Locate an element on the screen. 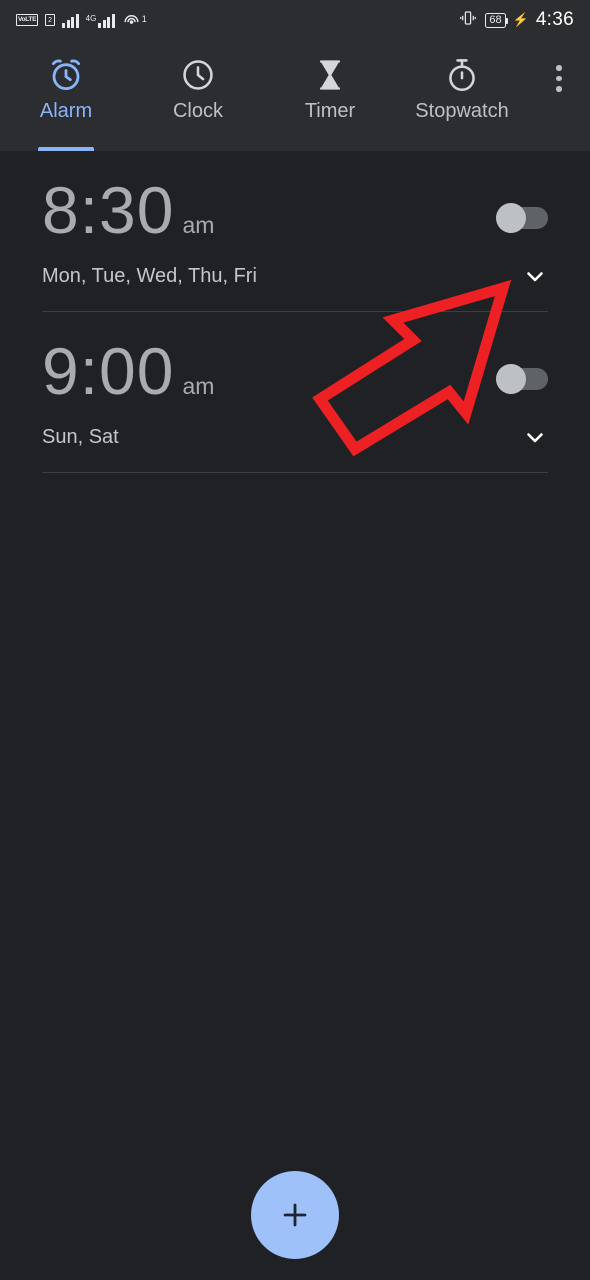 The height and width of the screenshot is (1280, 590). hourglass-icon is located at coordinates (330, 75).